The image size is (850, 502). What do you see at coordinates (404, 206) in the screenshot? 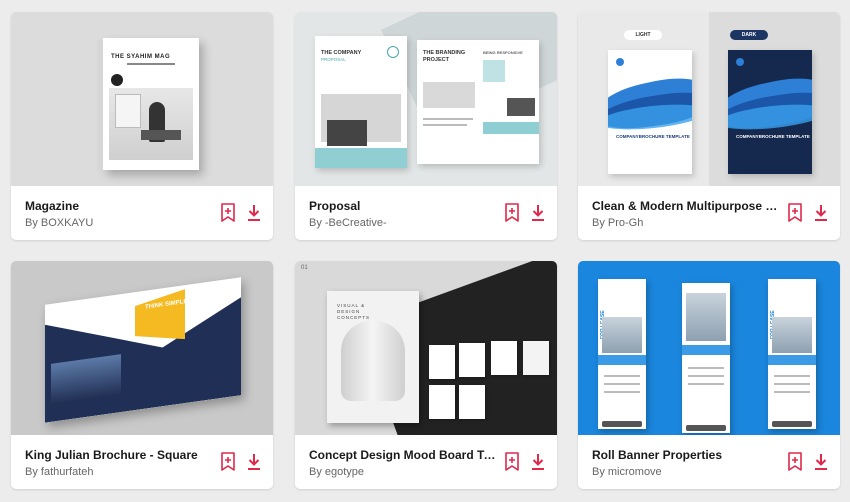
I see `card-title: Proposal` at bounding box center [404, 206].